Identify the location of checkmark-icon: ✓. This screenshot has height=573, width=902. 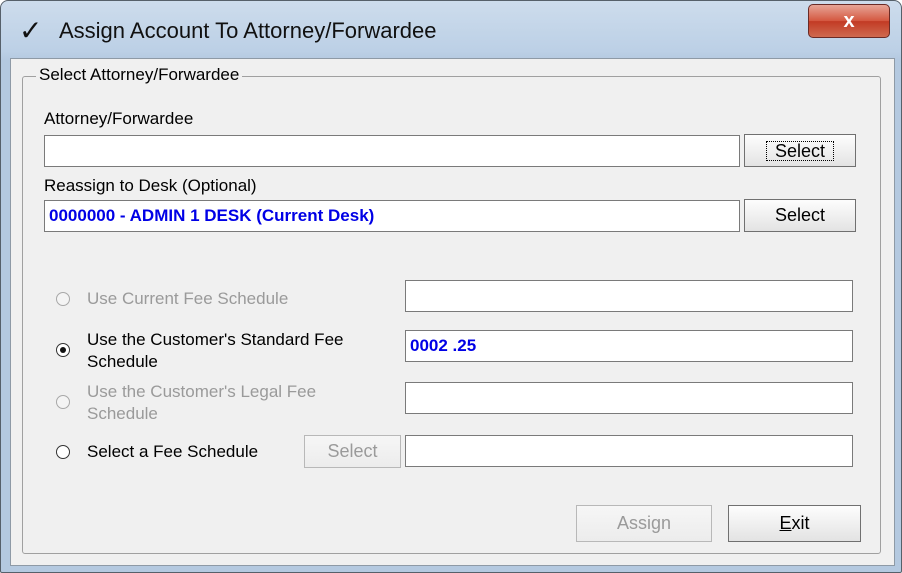
(31, 30).